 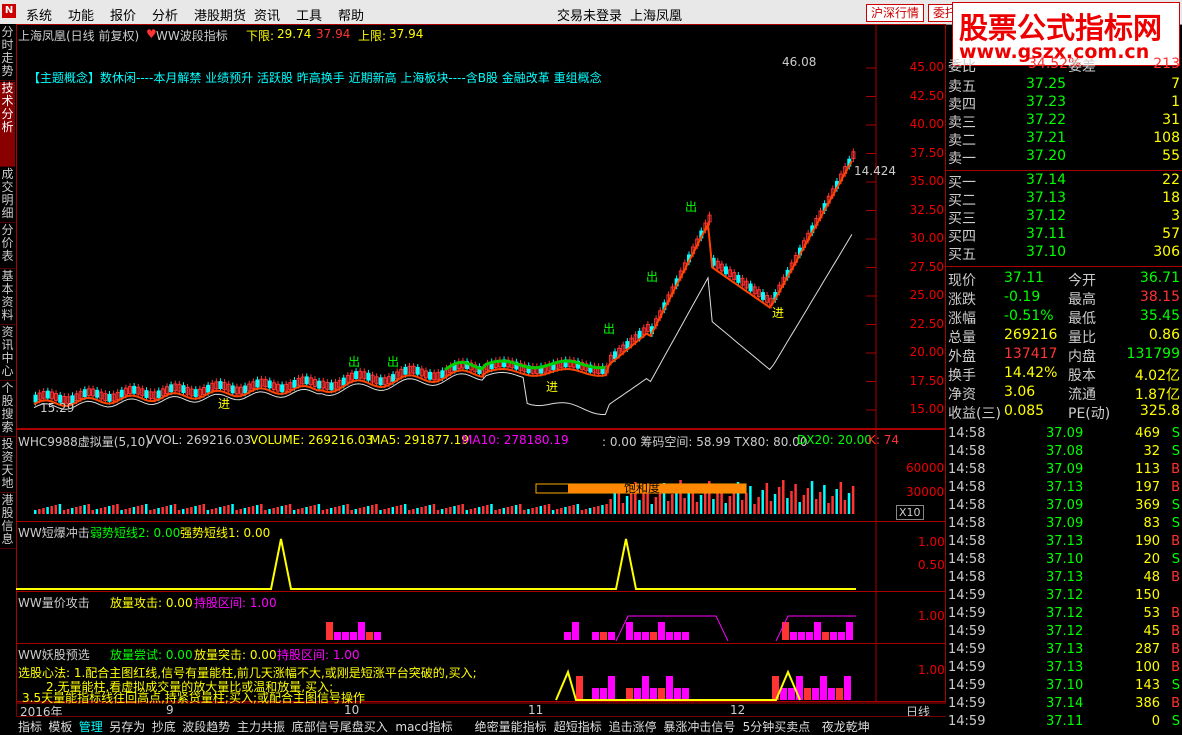 What do you see at coordinates (1159, 316) in the screenshot?
I see `quote-stat-cell: 35.45` at bounding box center [1159, 316].